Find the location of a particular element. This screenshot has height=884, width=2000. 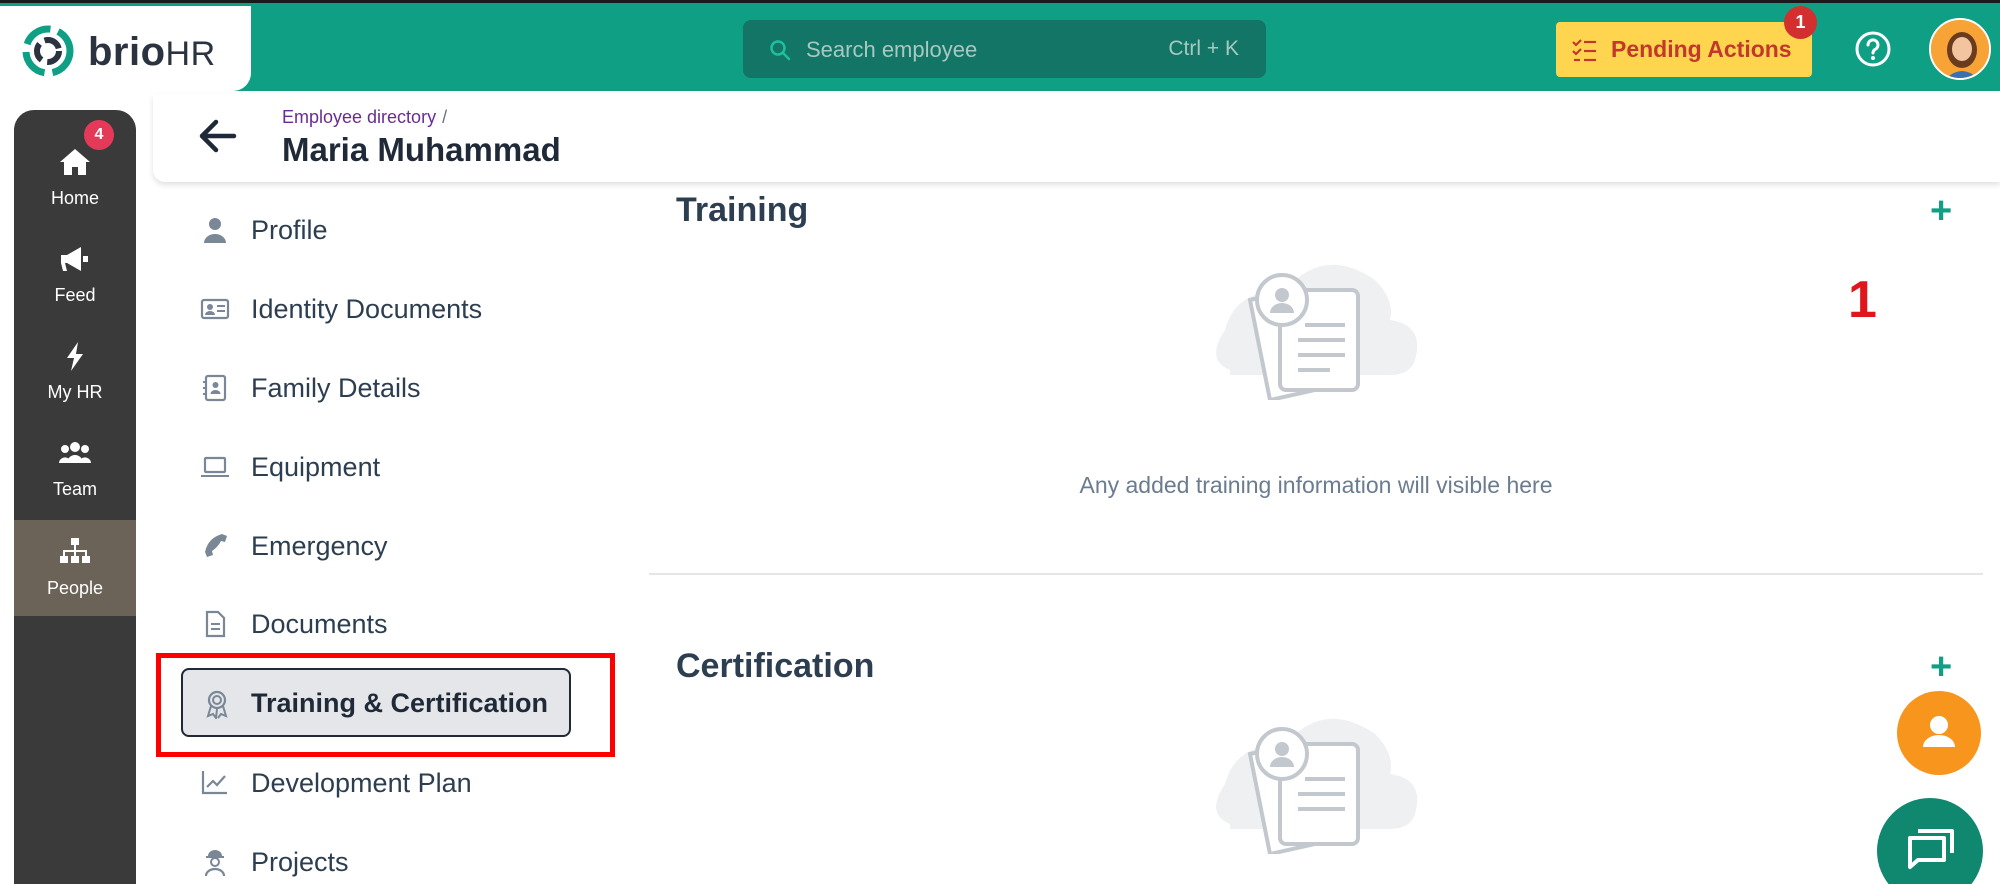

sidebar-item-label: Feed is located at coordinates (75, 295).